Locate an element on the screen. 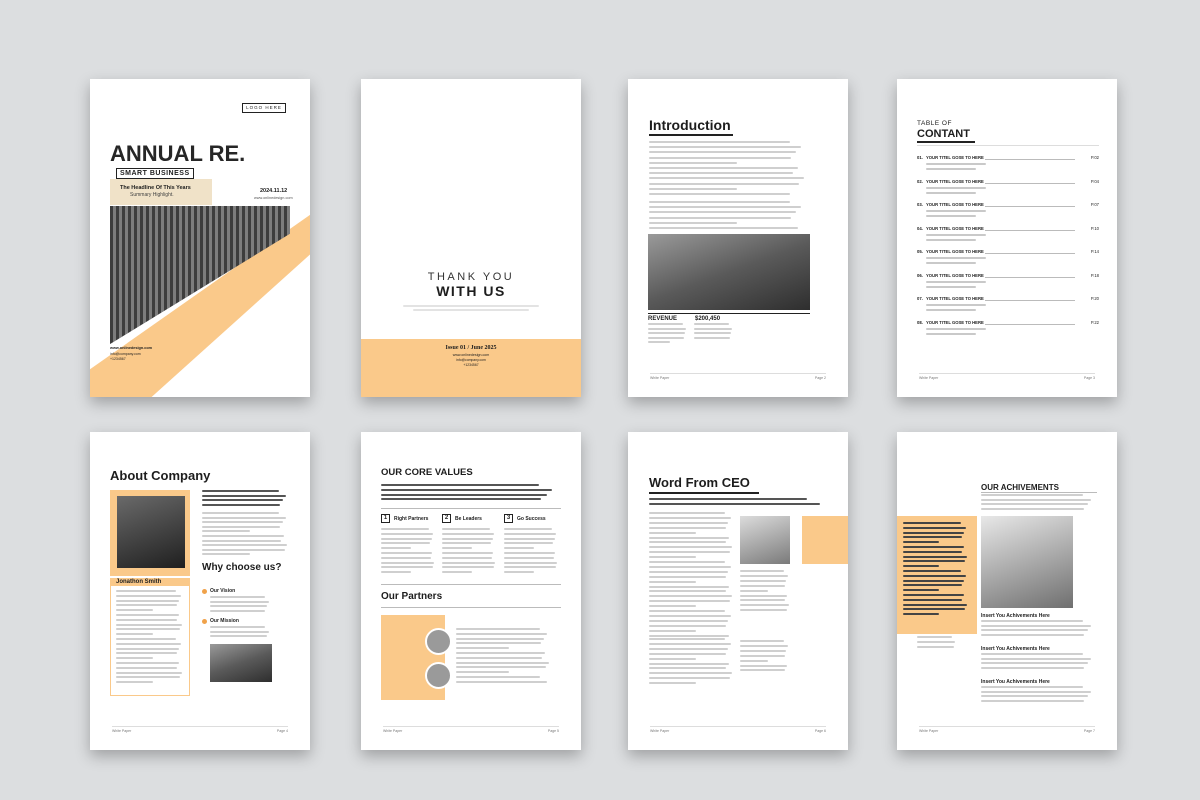 This screenshot has width=1200, height=800. toc-entry: 05. YOUR TITEL GOSE TO HERE P.14 is located at coordinates (1008, 259).